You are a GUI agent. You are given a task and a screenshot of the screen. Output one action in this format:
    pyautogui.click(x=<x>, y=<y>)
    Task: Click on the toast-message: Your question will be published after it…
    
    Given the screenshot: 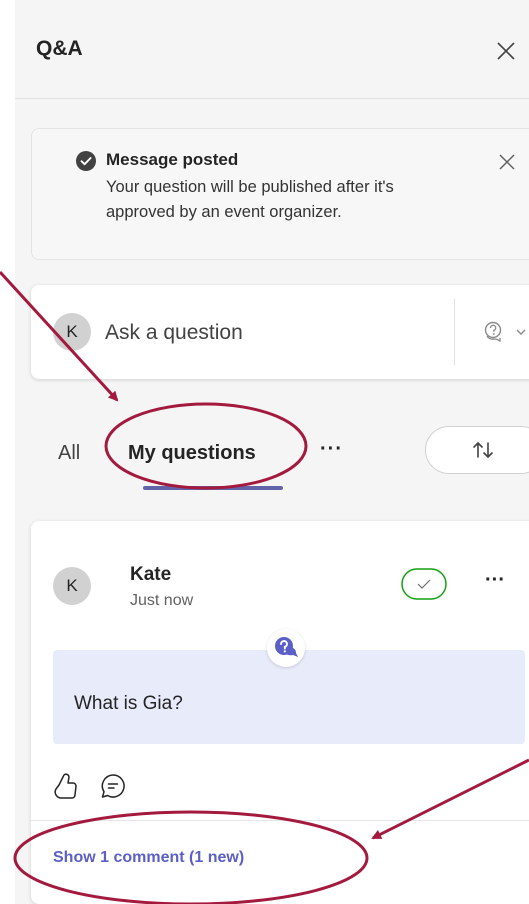 What is the action you would take?
    pyautogui.click(x=250, y=199)
    